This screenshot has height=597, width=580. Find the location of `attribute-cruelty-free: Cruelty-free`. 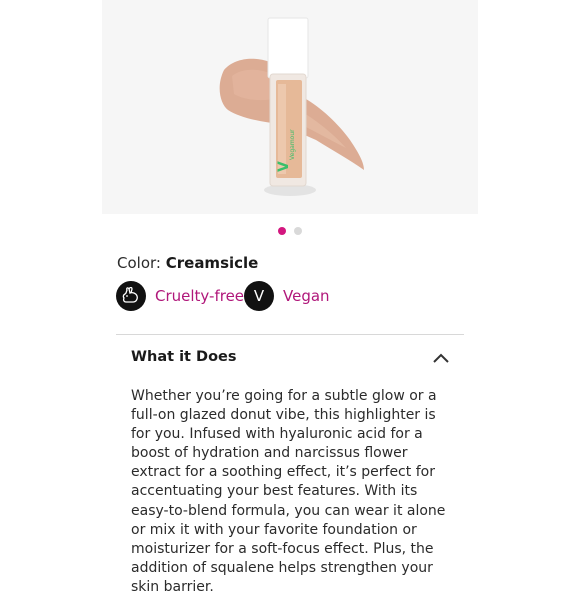

attribute-cruelty-free: Cruelty-free is located at coordinates (180, 296).